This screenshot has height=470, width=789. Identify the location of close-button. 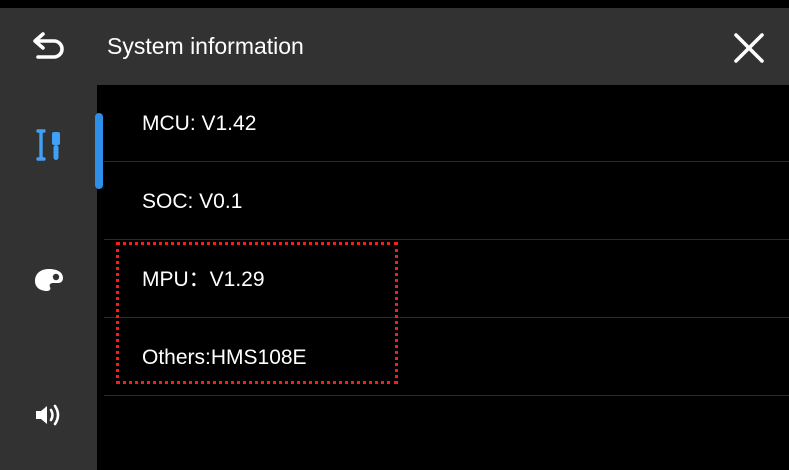
(749, 48).